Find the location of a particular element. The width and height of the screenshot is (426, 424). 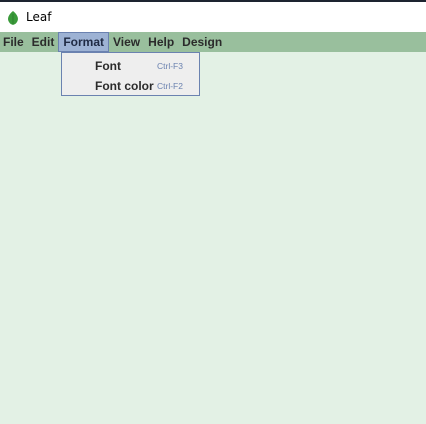

menu-item-font-shortcut: Ctrl-F3 is located at coordinates (170, 66).